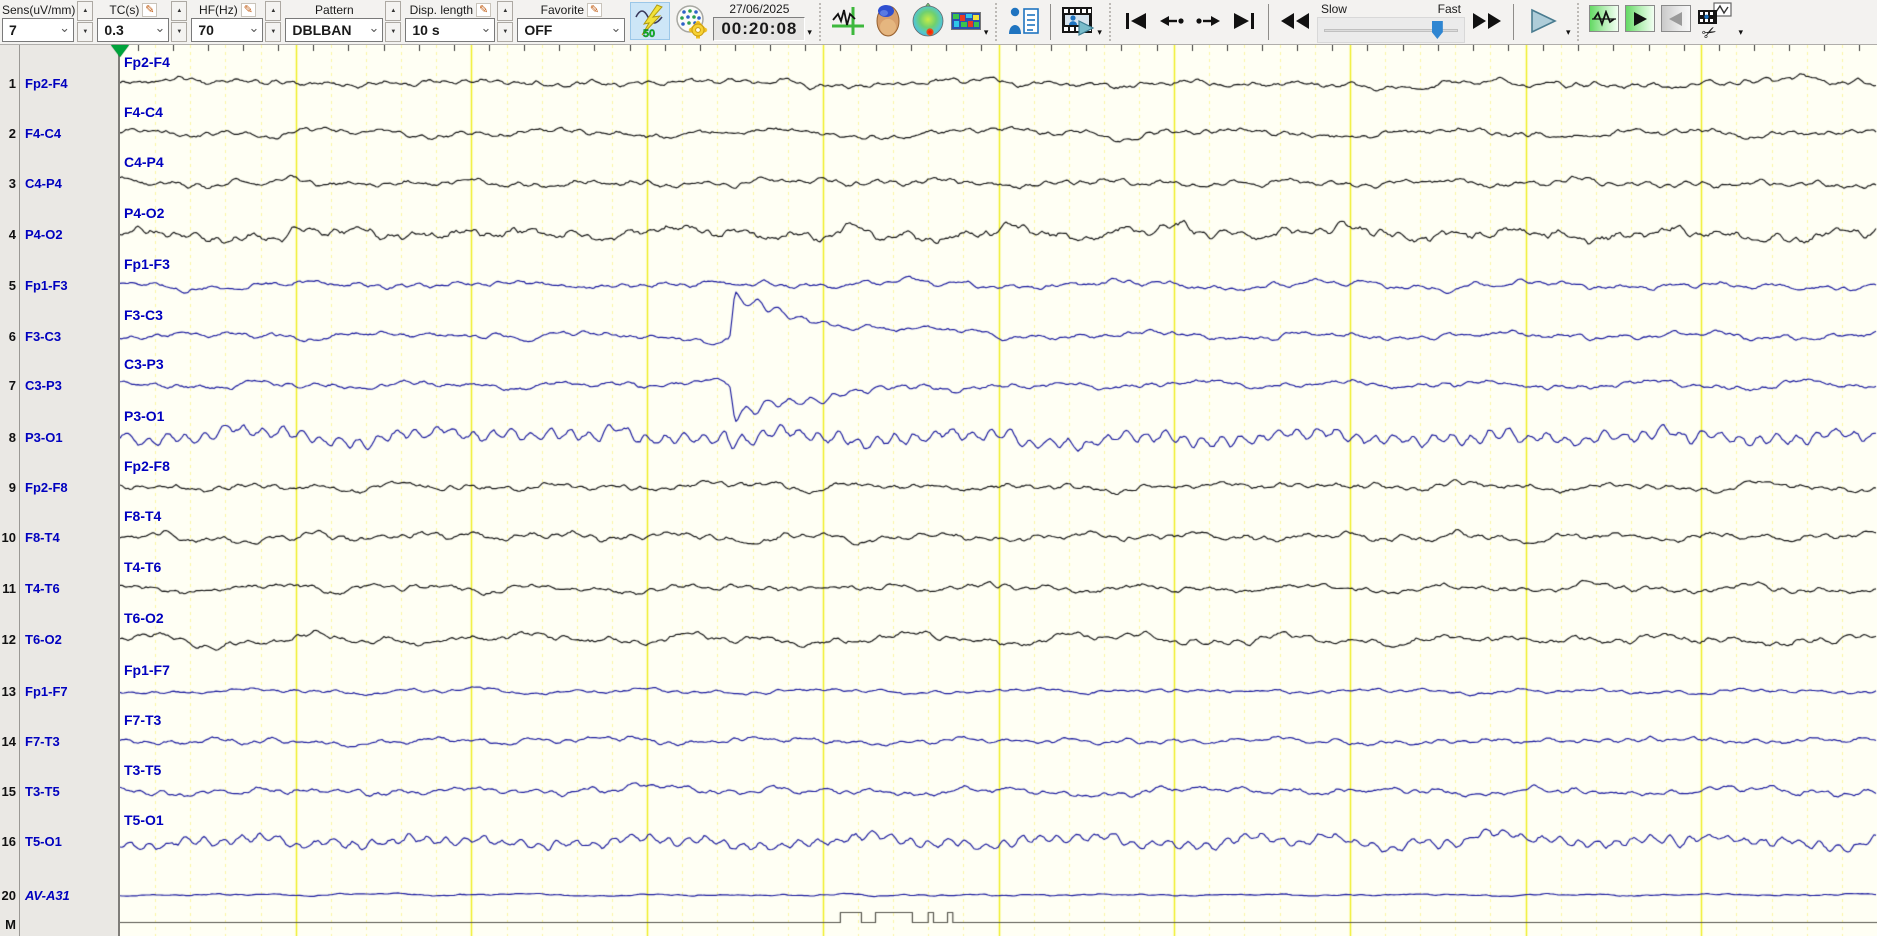  What do you see at coordinates (334, 30) in the screenshot?
I see `pattern-combobox: DBLBAN ⌄` at bounding box center [334, 30].